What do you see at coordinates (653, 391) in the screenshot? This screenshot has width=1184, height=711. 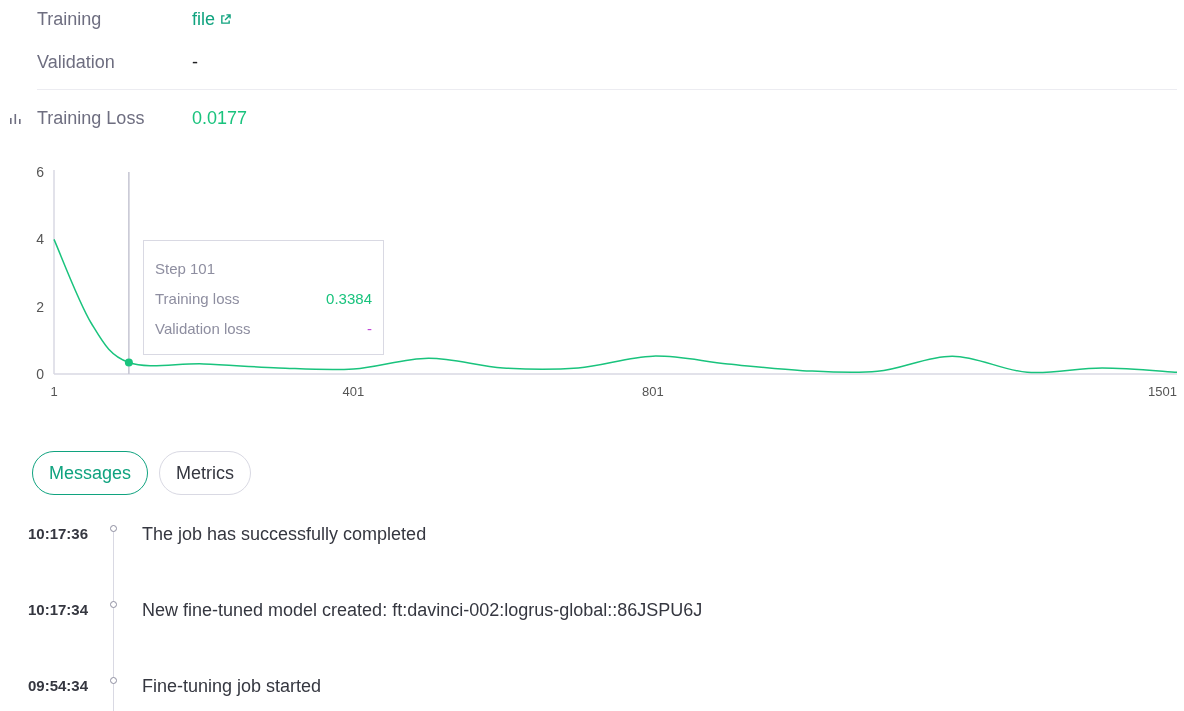 I see `x-tick-label: 801` at bounding box center [653, 391].